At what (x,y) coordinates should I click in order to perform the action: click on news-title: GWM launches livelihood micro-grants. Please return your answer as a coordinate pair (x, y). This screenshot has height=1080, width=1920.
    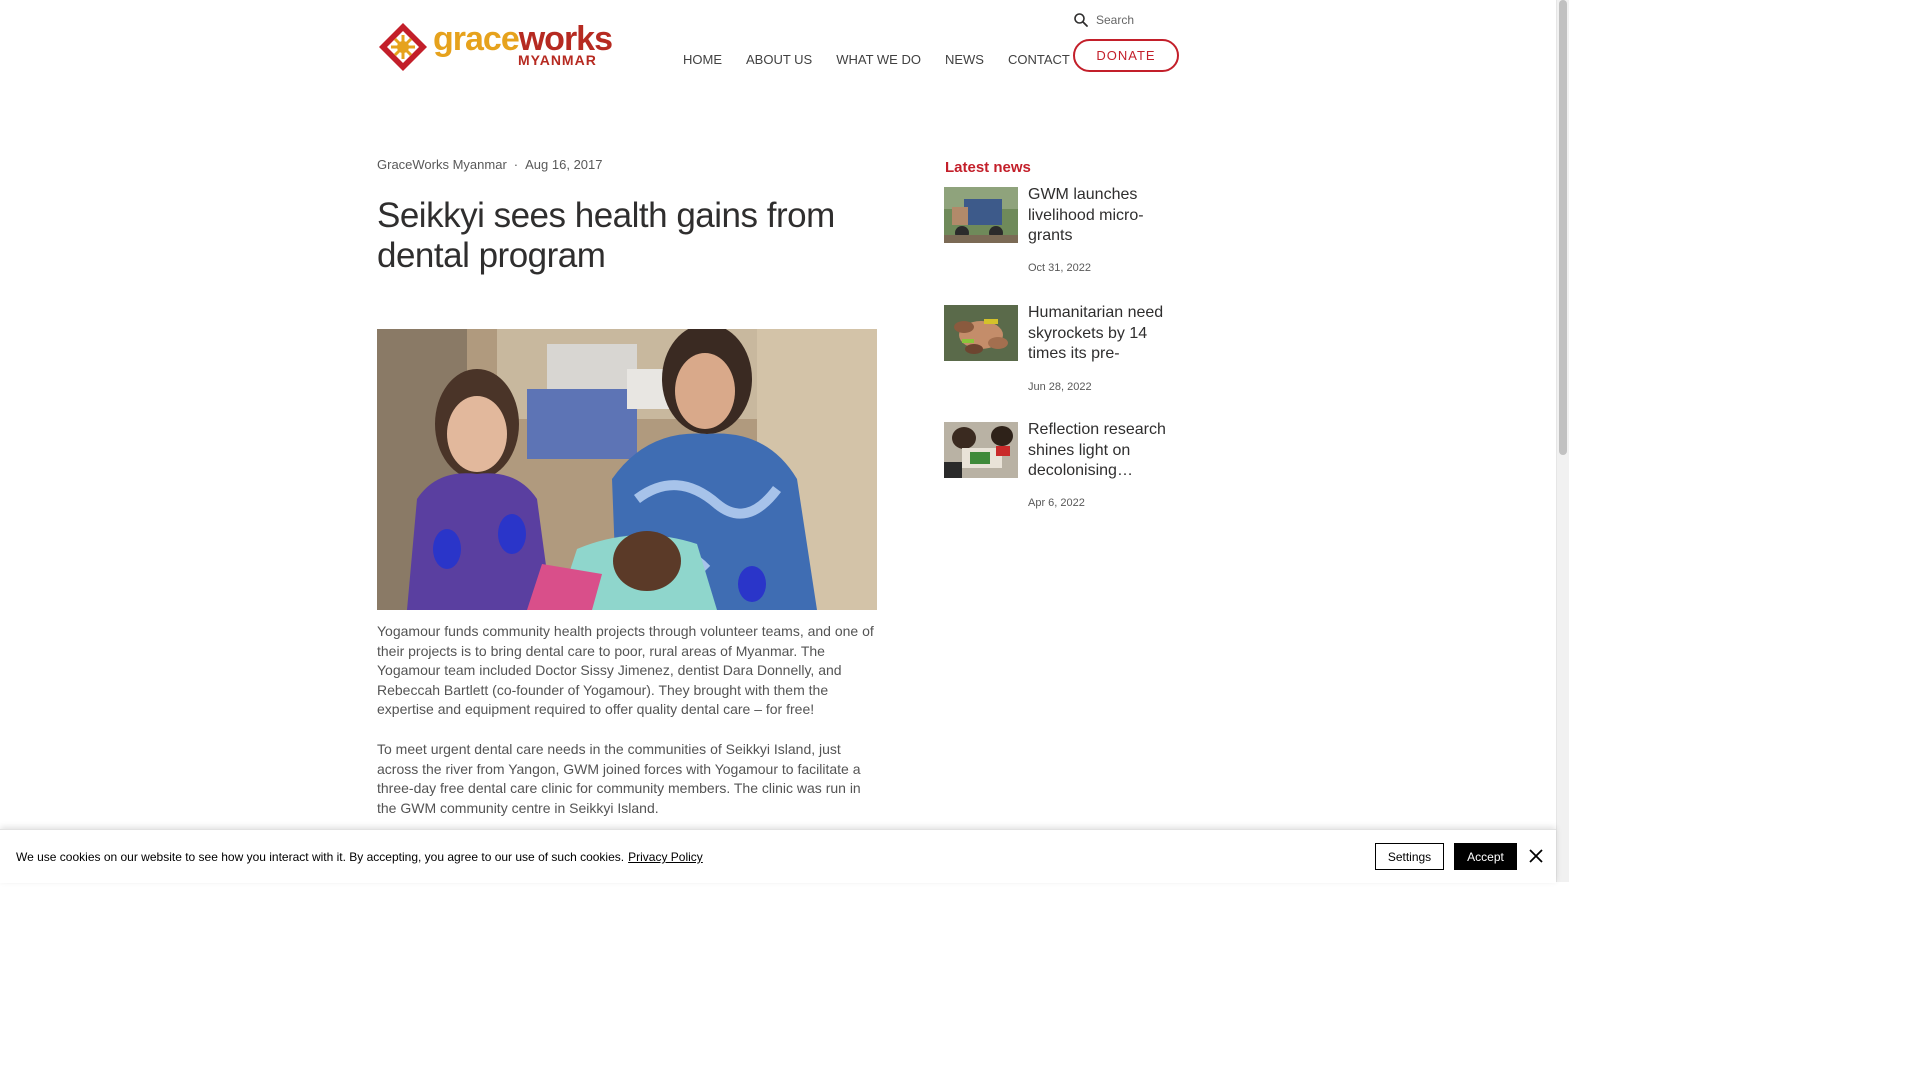
    Looking at the image, I should click on (1098, 216).